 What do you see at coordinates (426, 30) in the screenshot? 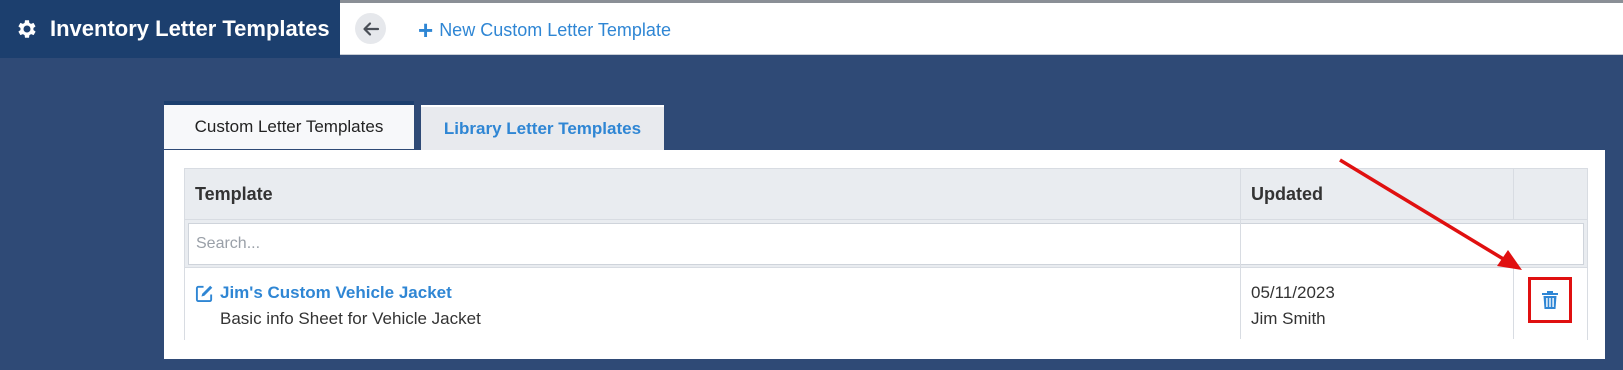
I see `plus-icon: +` at bounding box center [426, 30].